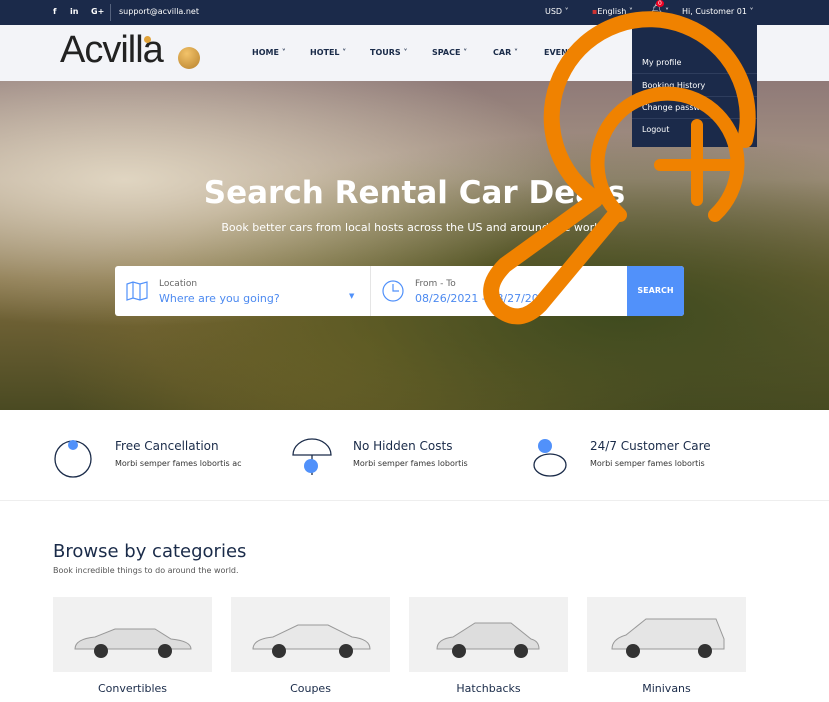 The width and height of the screenshot is (829, 702). I want to click on category-card-coupes, so click(310, 634).